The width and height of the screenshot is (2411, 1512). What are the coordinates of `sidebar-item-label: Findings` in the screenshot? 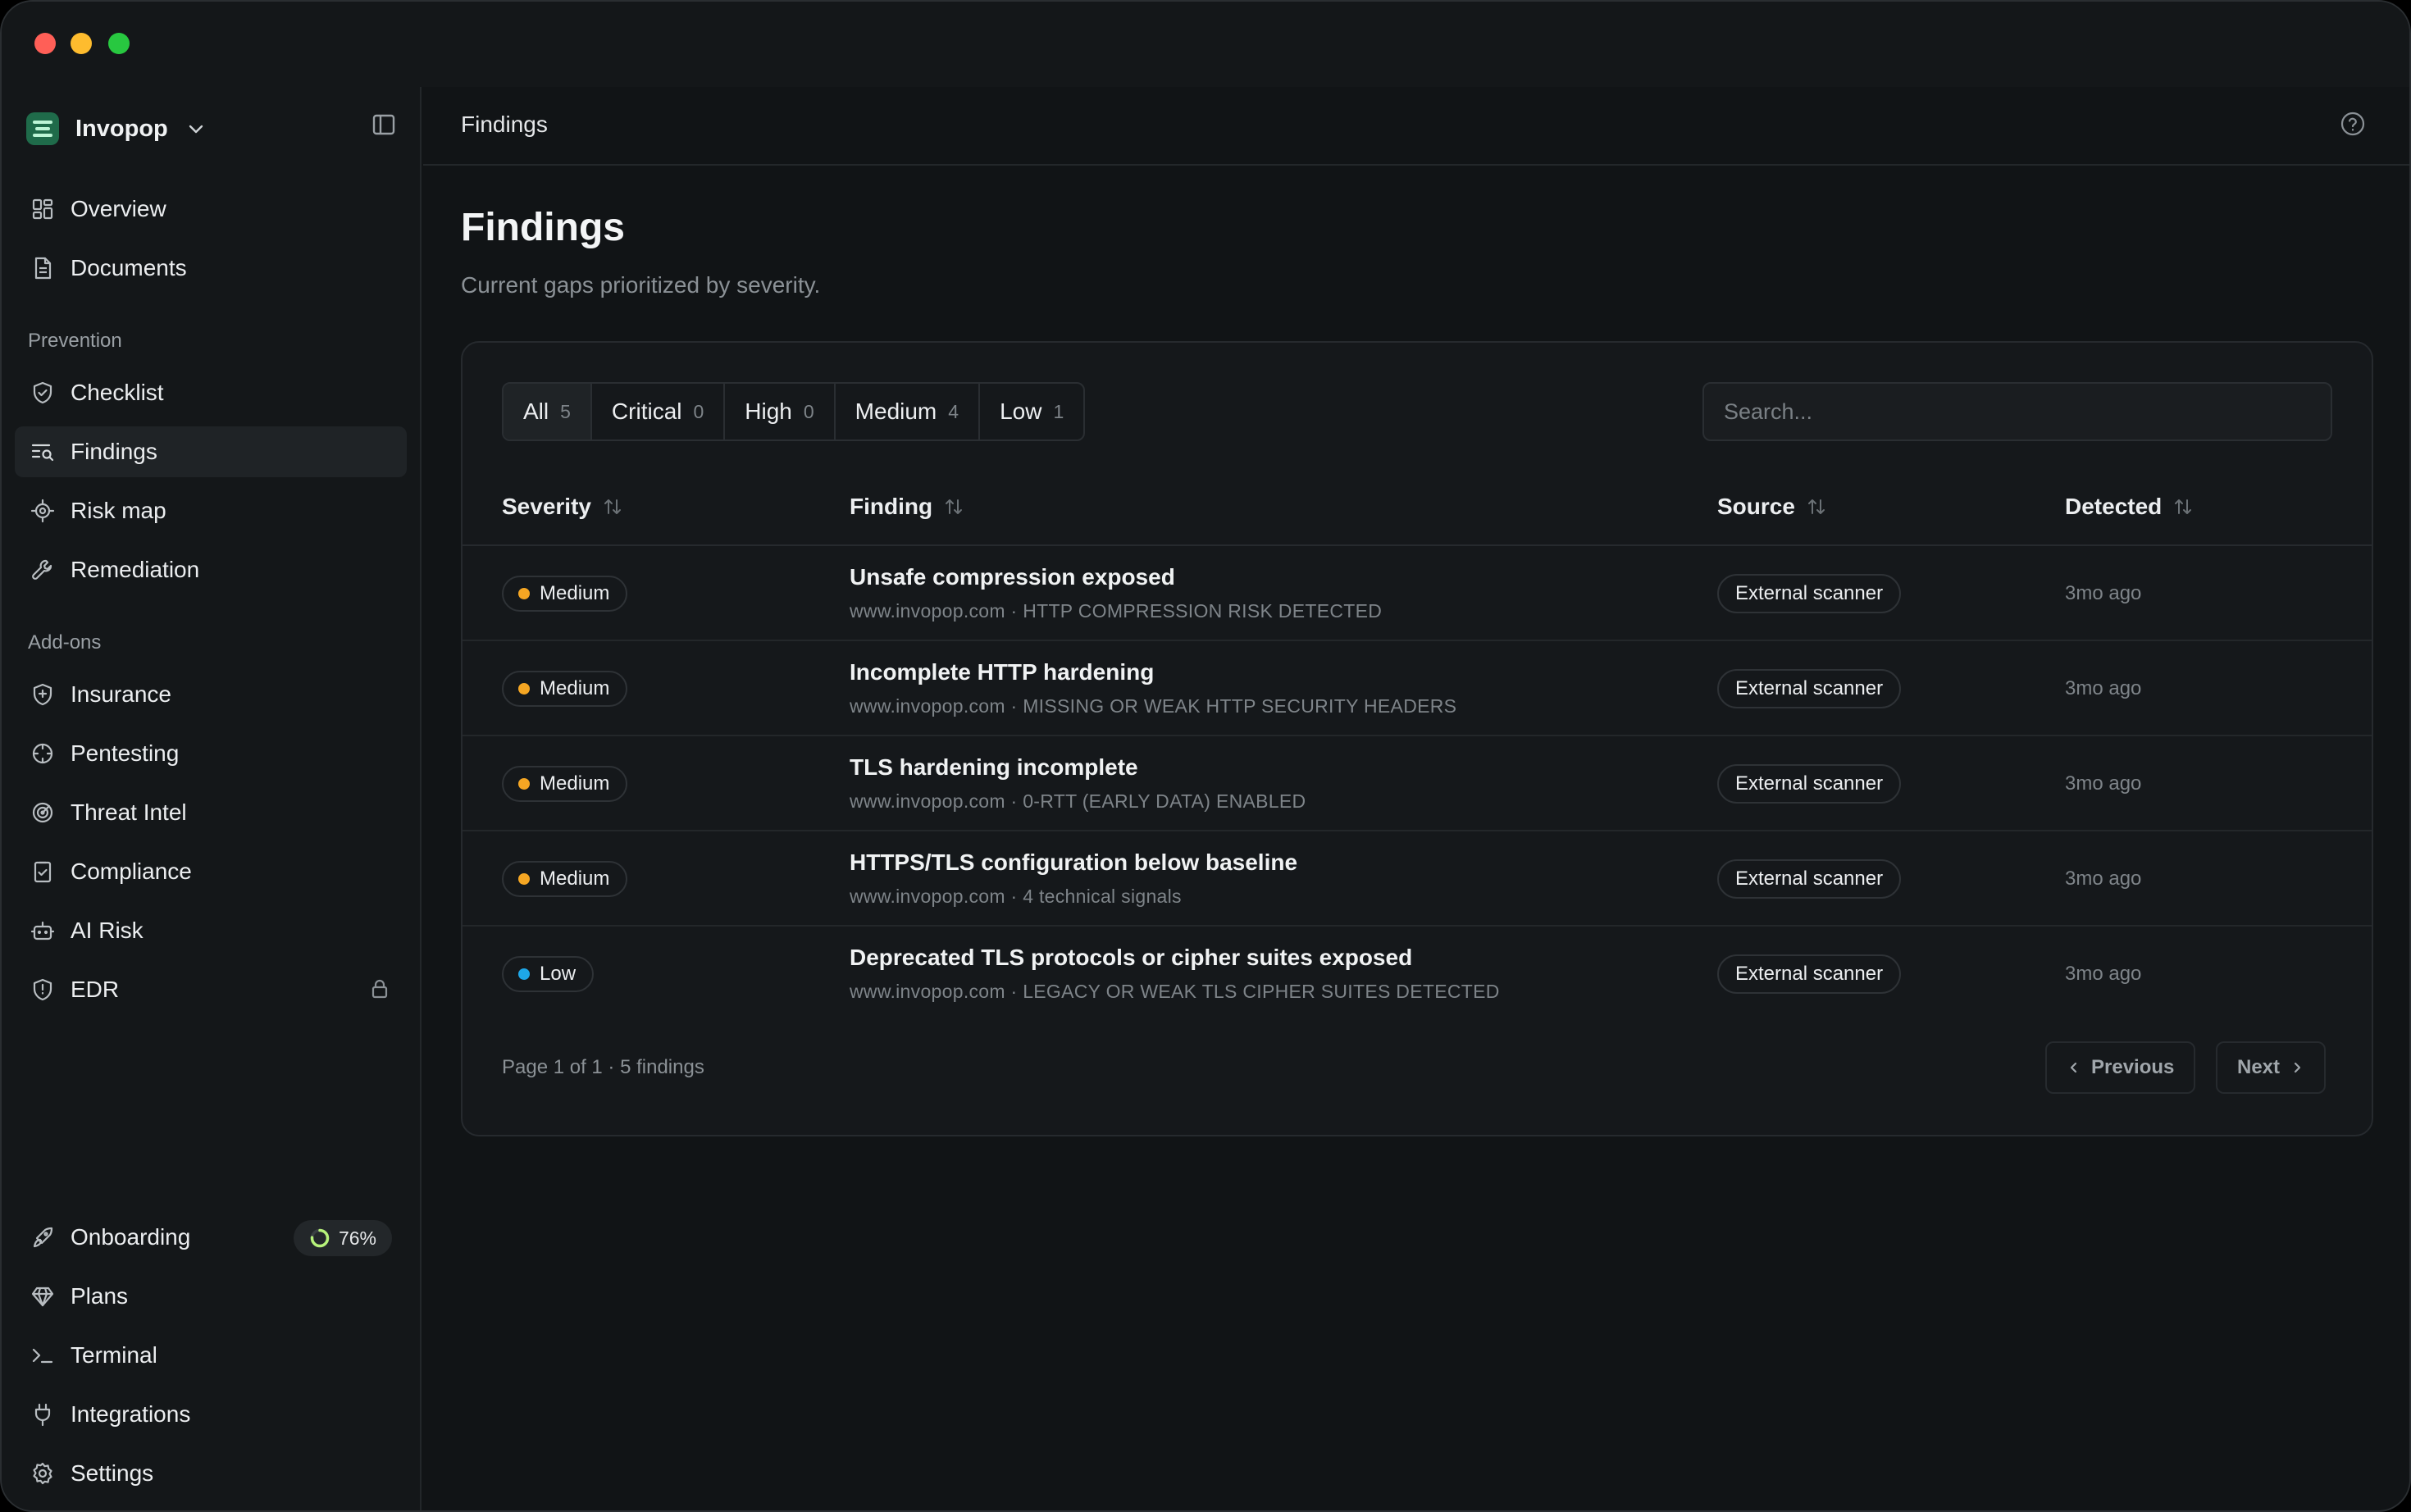 It's located at (114, 451).